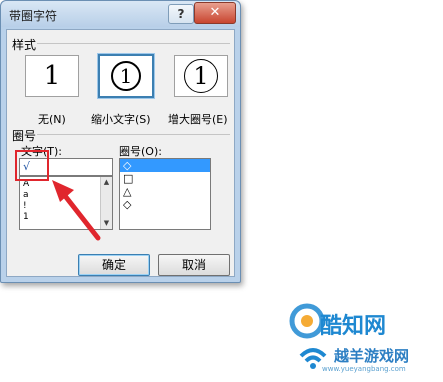 Image resolution: width=443 pixels, height=382 pixels. Describe the element at coordinates (52, 119) in the screenshot. I see `style-none-label: 无(N)` at that location.